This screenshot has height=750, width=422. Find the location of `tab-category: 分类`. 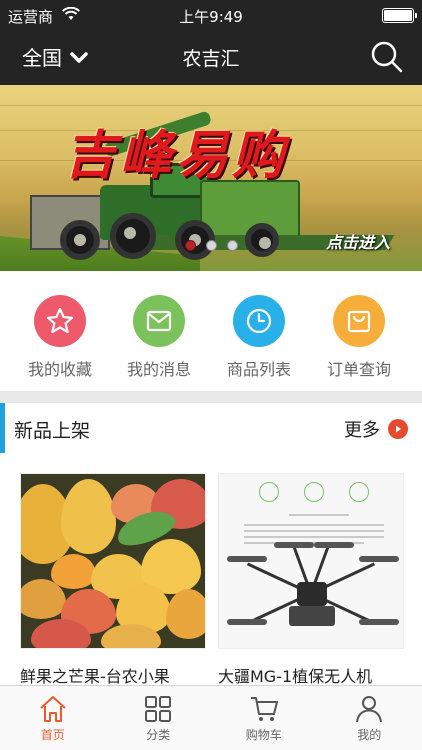

tab-category: 分类 is located at coordinates (159, 718).